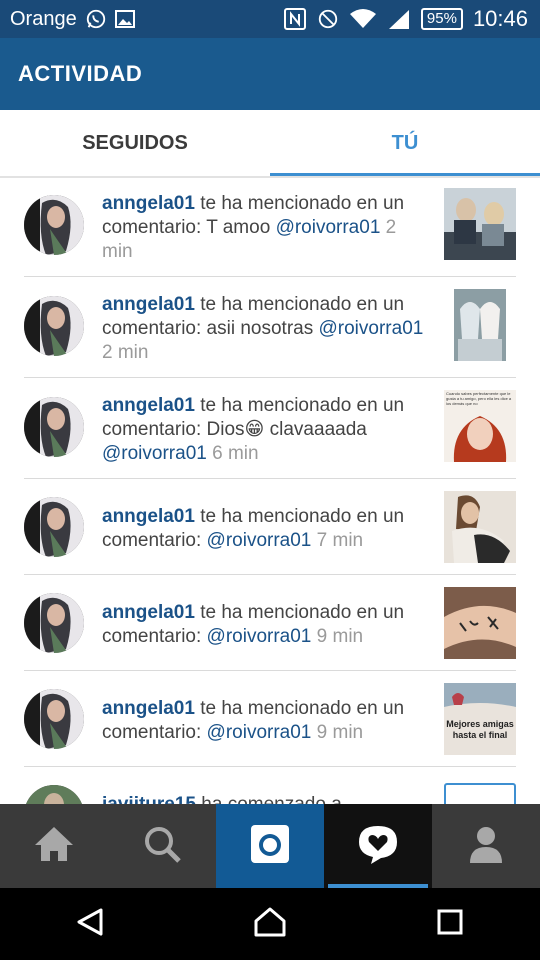  What do you see at coordinates (337, 540) in the screenshot?
I see `timestamp: 7 min` at bounding box center [337, 540].